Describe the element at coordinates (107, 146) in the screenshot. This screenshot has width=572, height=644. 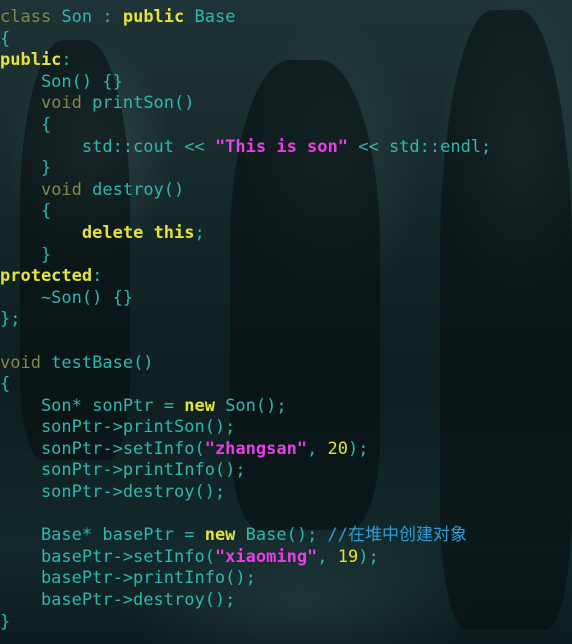
I see `code-token: std::cout <<` at that location.